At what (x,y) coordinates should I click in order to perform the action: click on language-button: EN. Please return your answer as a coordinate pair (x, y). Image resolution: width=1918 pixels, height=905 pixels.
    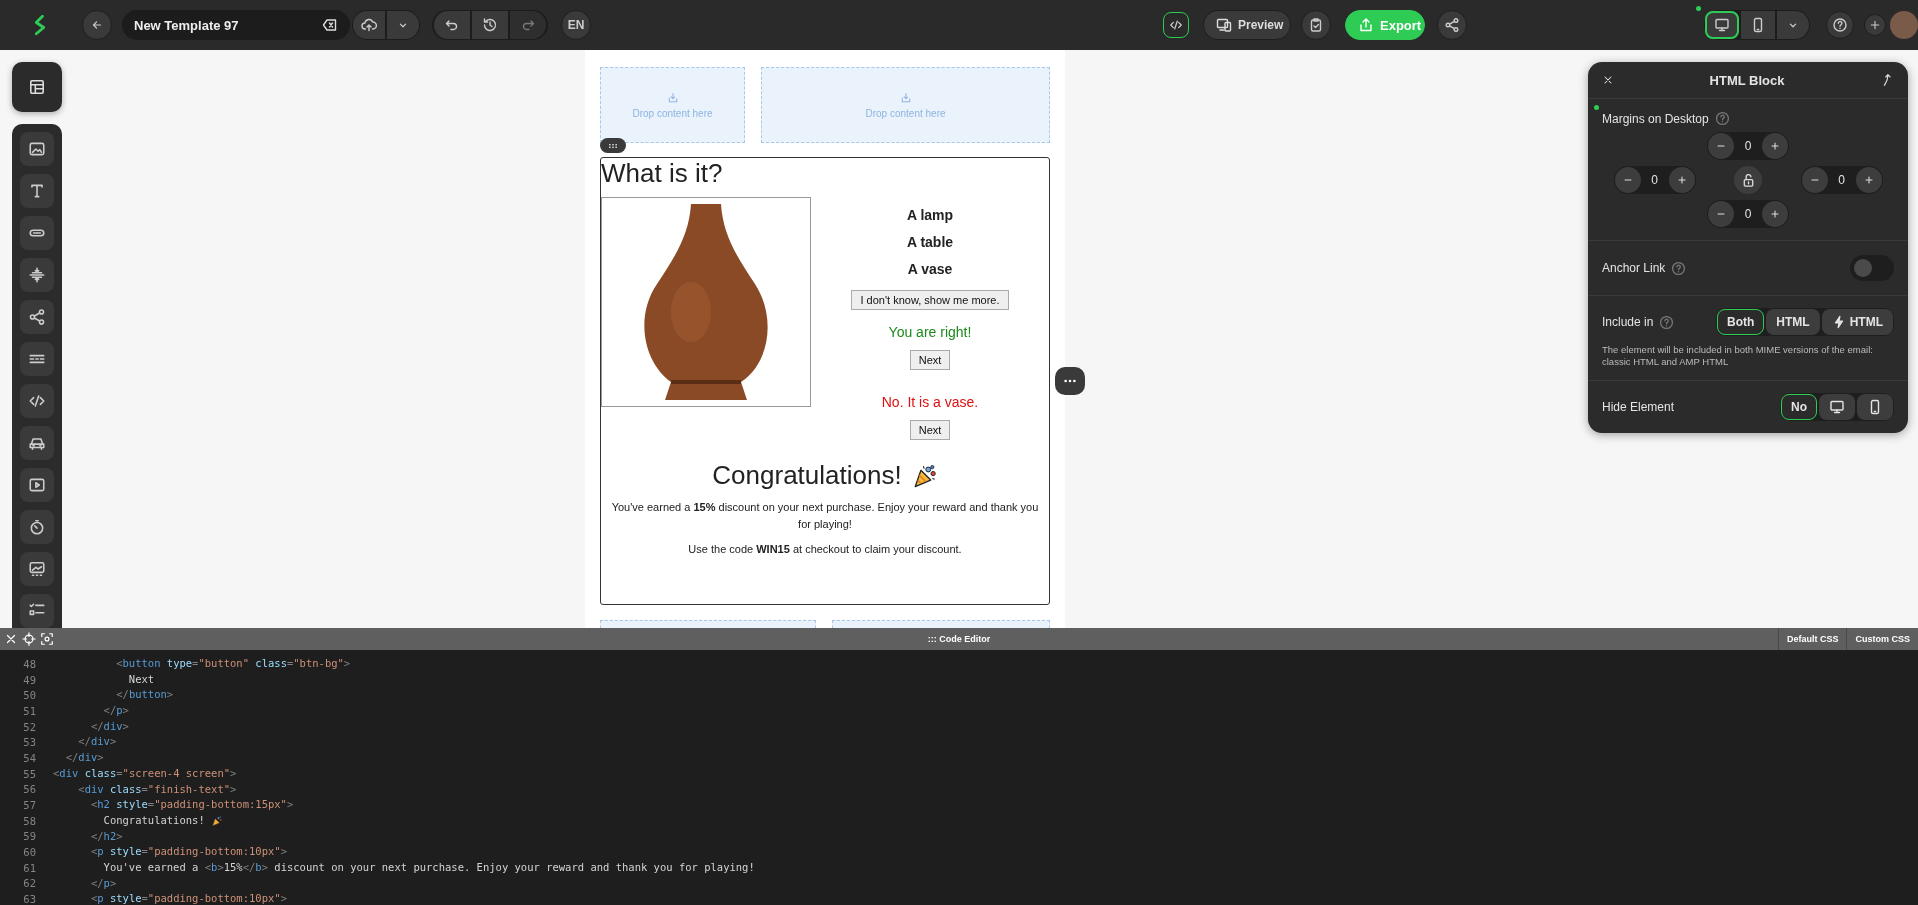
    Looking at the image, I should click on (576, 25).